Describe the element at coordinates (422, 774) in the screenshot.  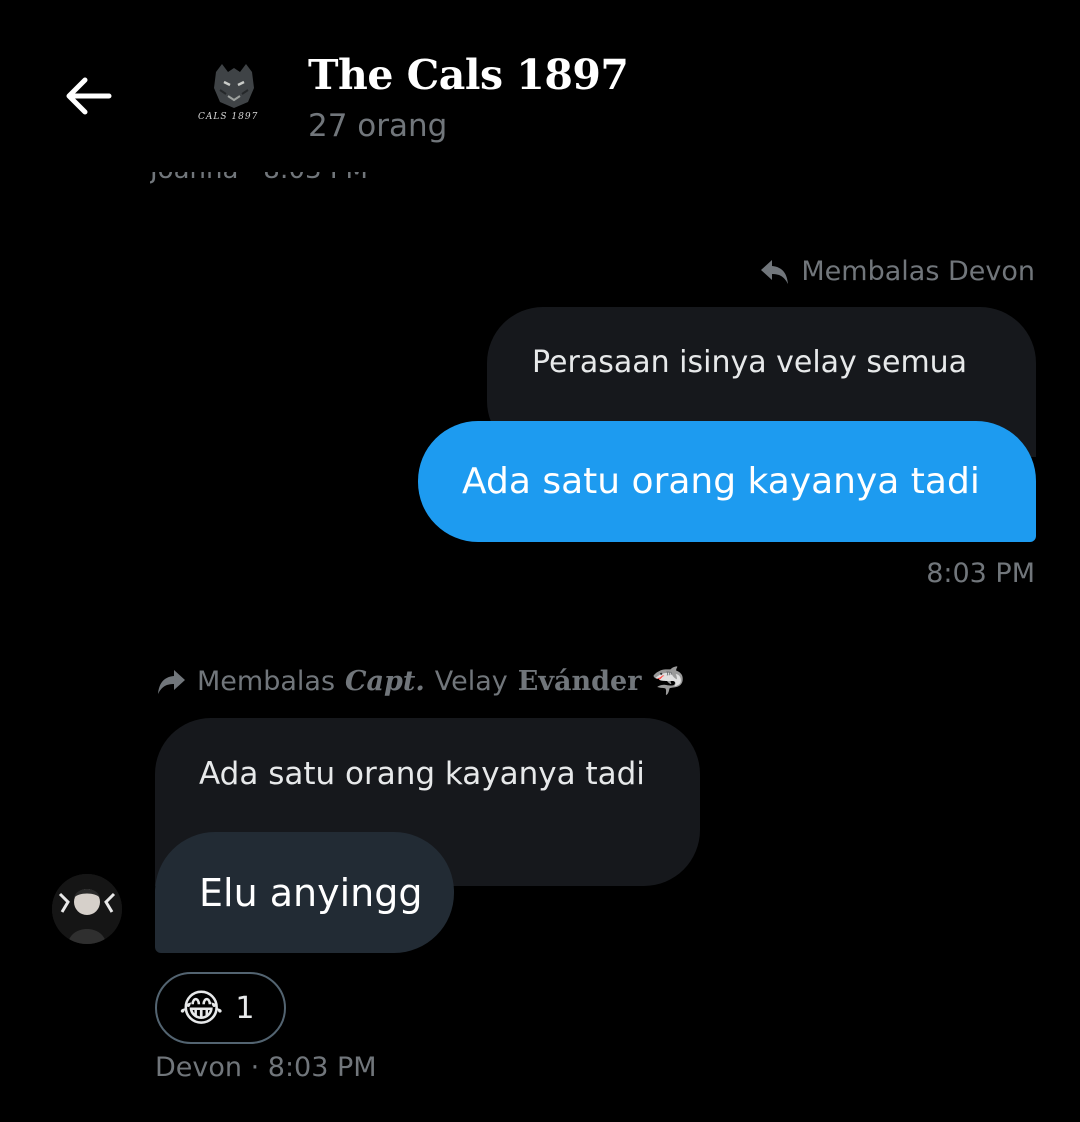
I see `quoted-message-text: Ada satu orang kayanya tadi` at that location.